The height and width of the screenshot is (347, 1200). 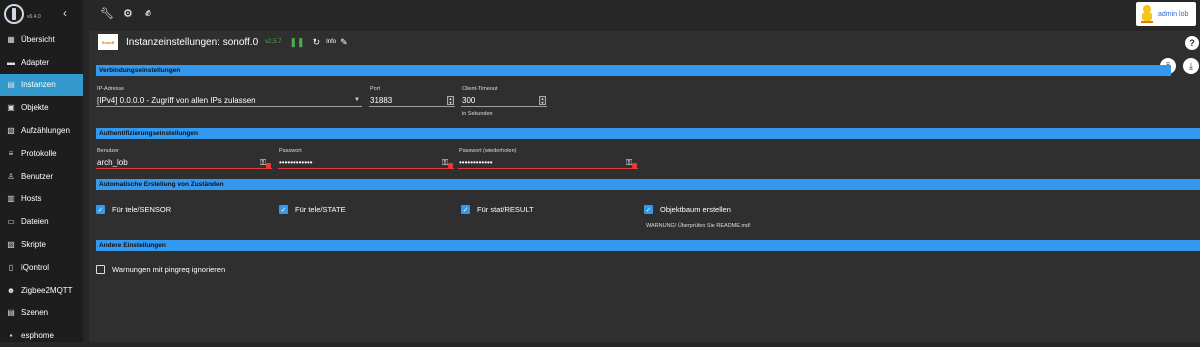 I want to click on section-auto-states: Automatische Erstellung von Zuständen, so click(x=648, y=184).